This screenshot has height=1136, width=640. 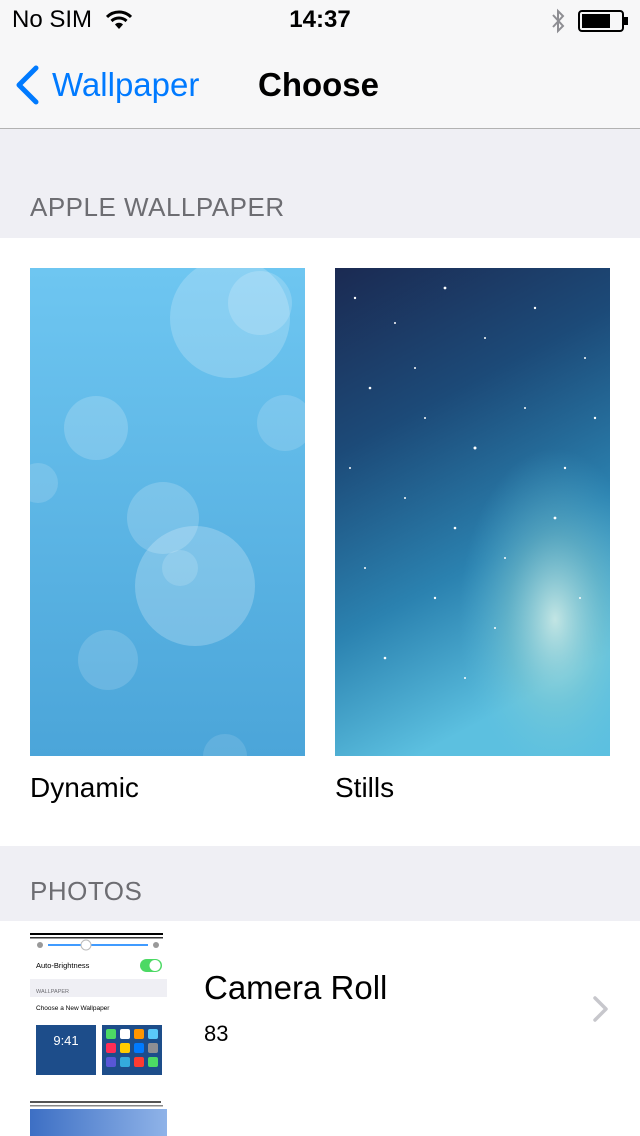 I want to click on thumb-clock: 9:41, so click(x=65, y=1040).